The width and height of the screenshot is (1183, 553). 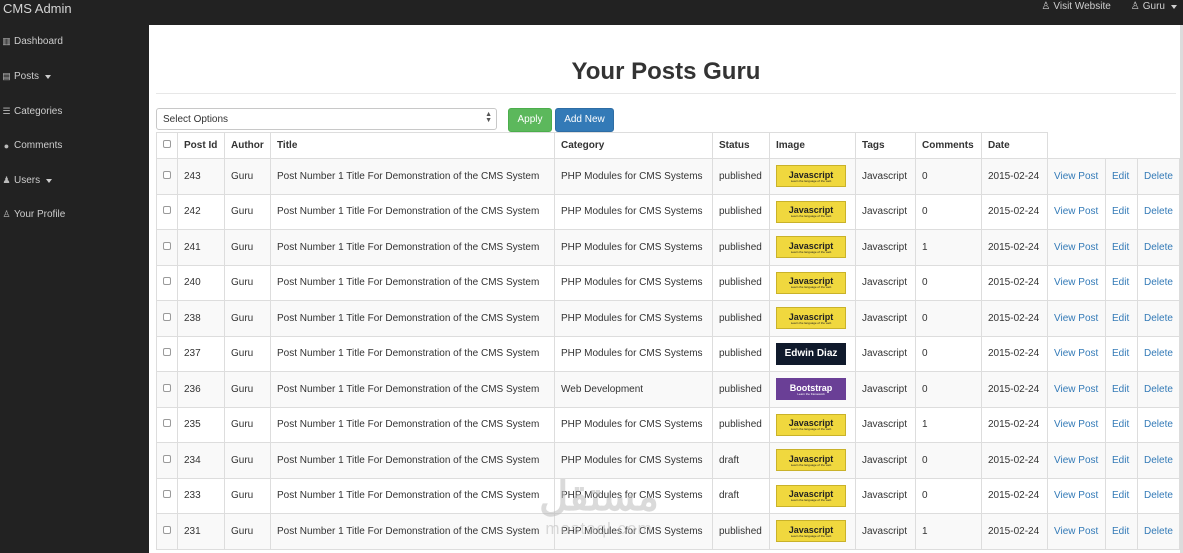 I want to click on bulk-options-select: Select Options ▲ ▼, so click(x=326, y=119).